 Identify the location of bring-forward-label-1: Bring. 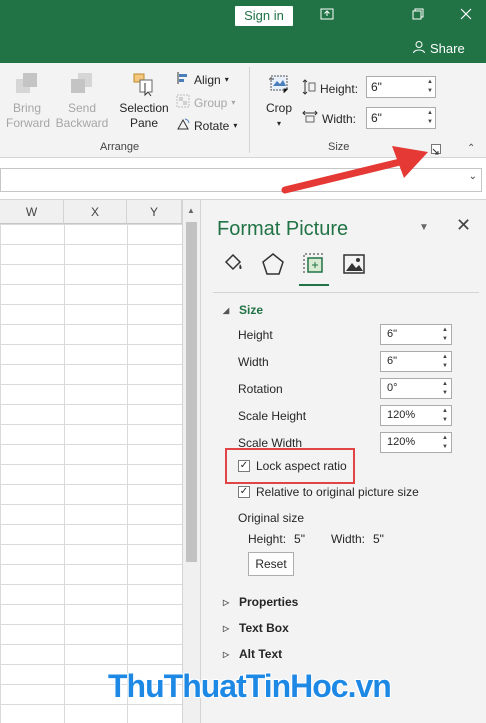
(26, 108).